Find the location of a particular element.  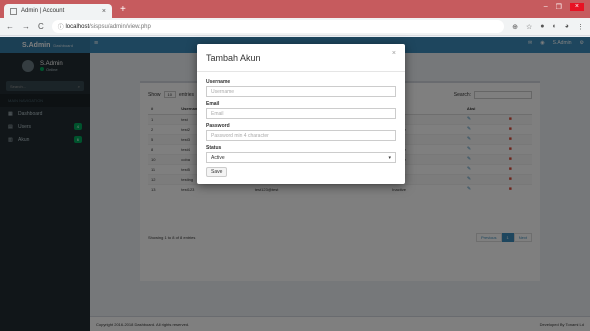

maximize-button: ❐ is located at coordinates (559, 7).